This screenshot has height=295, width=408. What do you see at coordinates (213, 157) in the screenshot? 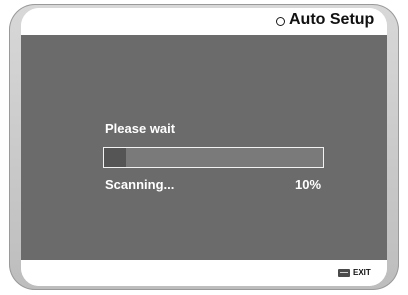
I see `progress-bar` at bounding box center [213, 157].